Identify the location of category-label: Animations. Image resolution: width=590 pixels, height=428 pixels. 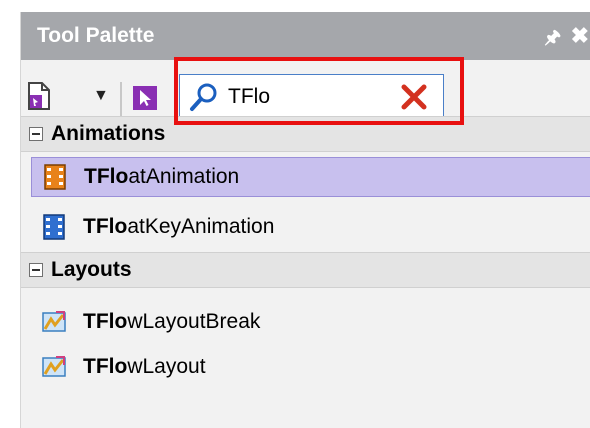
(108, 133).